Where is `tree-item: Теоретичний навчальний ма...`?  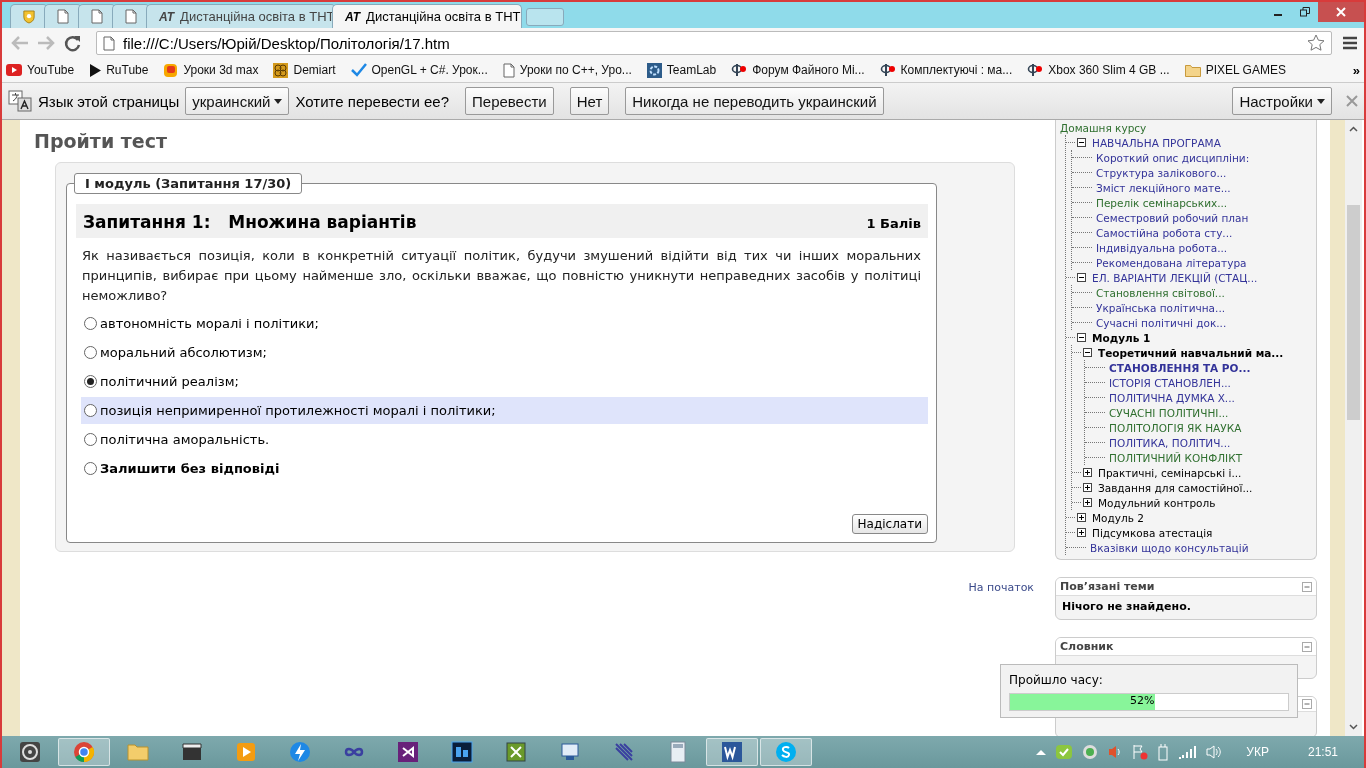
tree-item: Теоретичний навчальний ма... is located at coordinates (1191, 352).